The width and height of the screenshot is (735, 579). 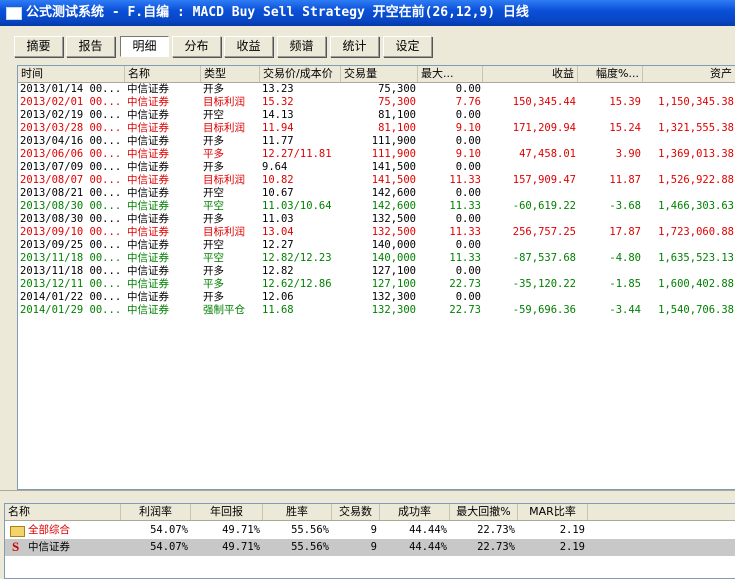 What do you see at coordinates (689, 141) in the screenshot?
I see `cell-assets` at bounding box center [689, 141].